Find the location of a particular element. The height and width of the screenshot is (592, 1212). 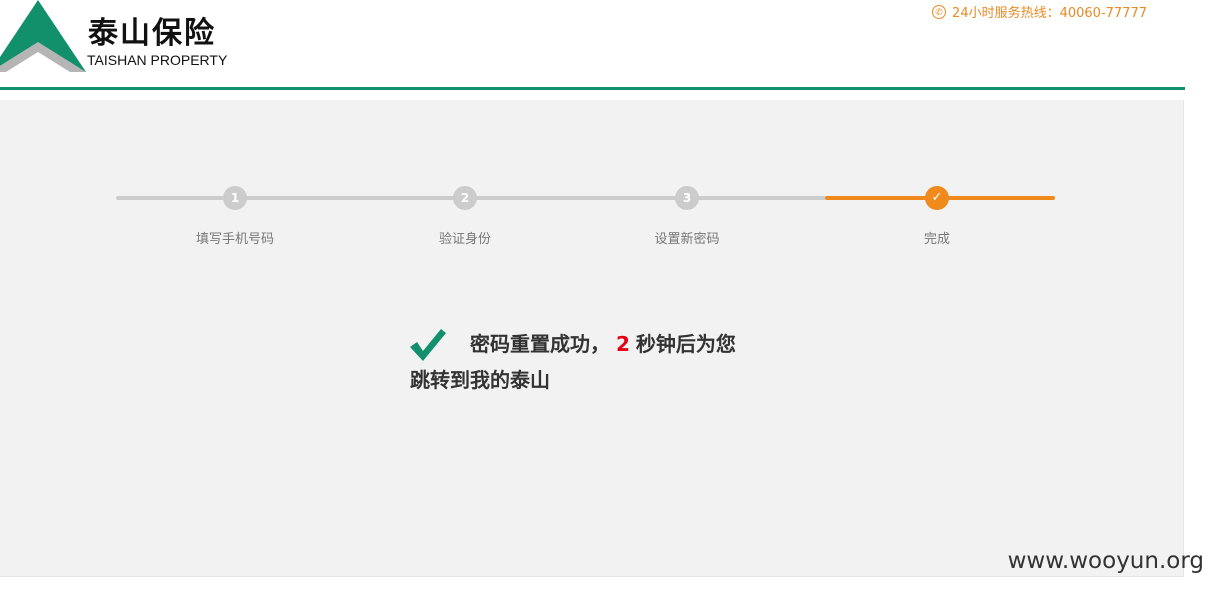

success-text: 密码重置成功， is located at coordinates (540, 344).